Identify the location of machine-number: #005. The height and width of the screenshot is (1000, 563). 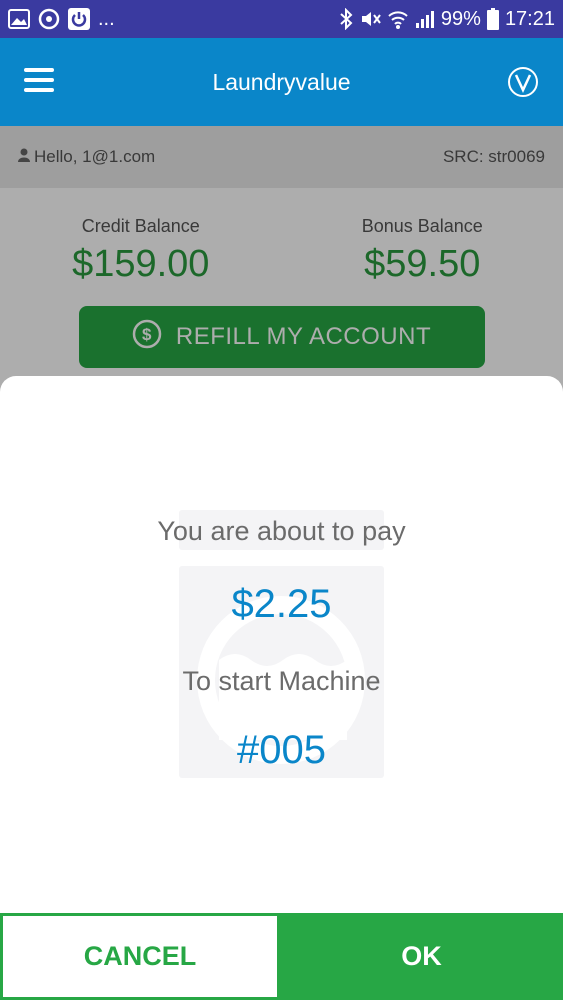
(281, 750).